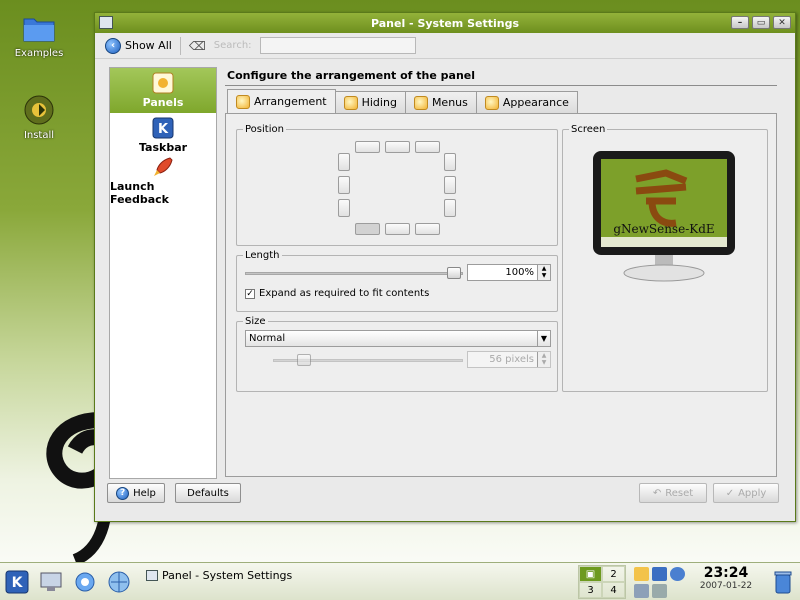 This screenshot has height=600, width=800. What do you see at coordinates (163, 181) in the screenshot?
I see `sidebar-item-launch-feedback: Launch Feedback` at bounding box center [163, 181].